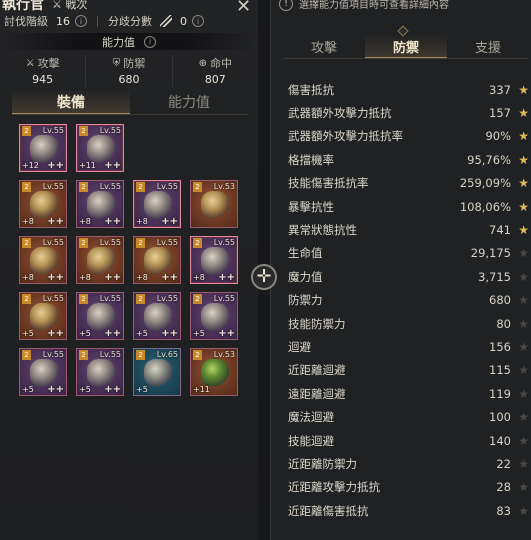 The height and width of the screenshot is (540, 531). I want to click on stat-row: 暴擊抗性 108,06% ★, so click(407, 206).